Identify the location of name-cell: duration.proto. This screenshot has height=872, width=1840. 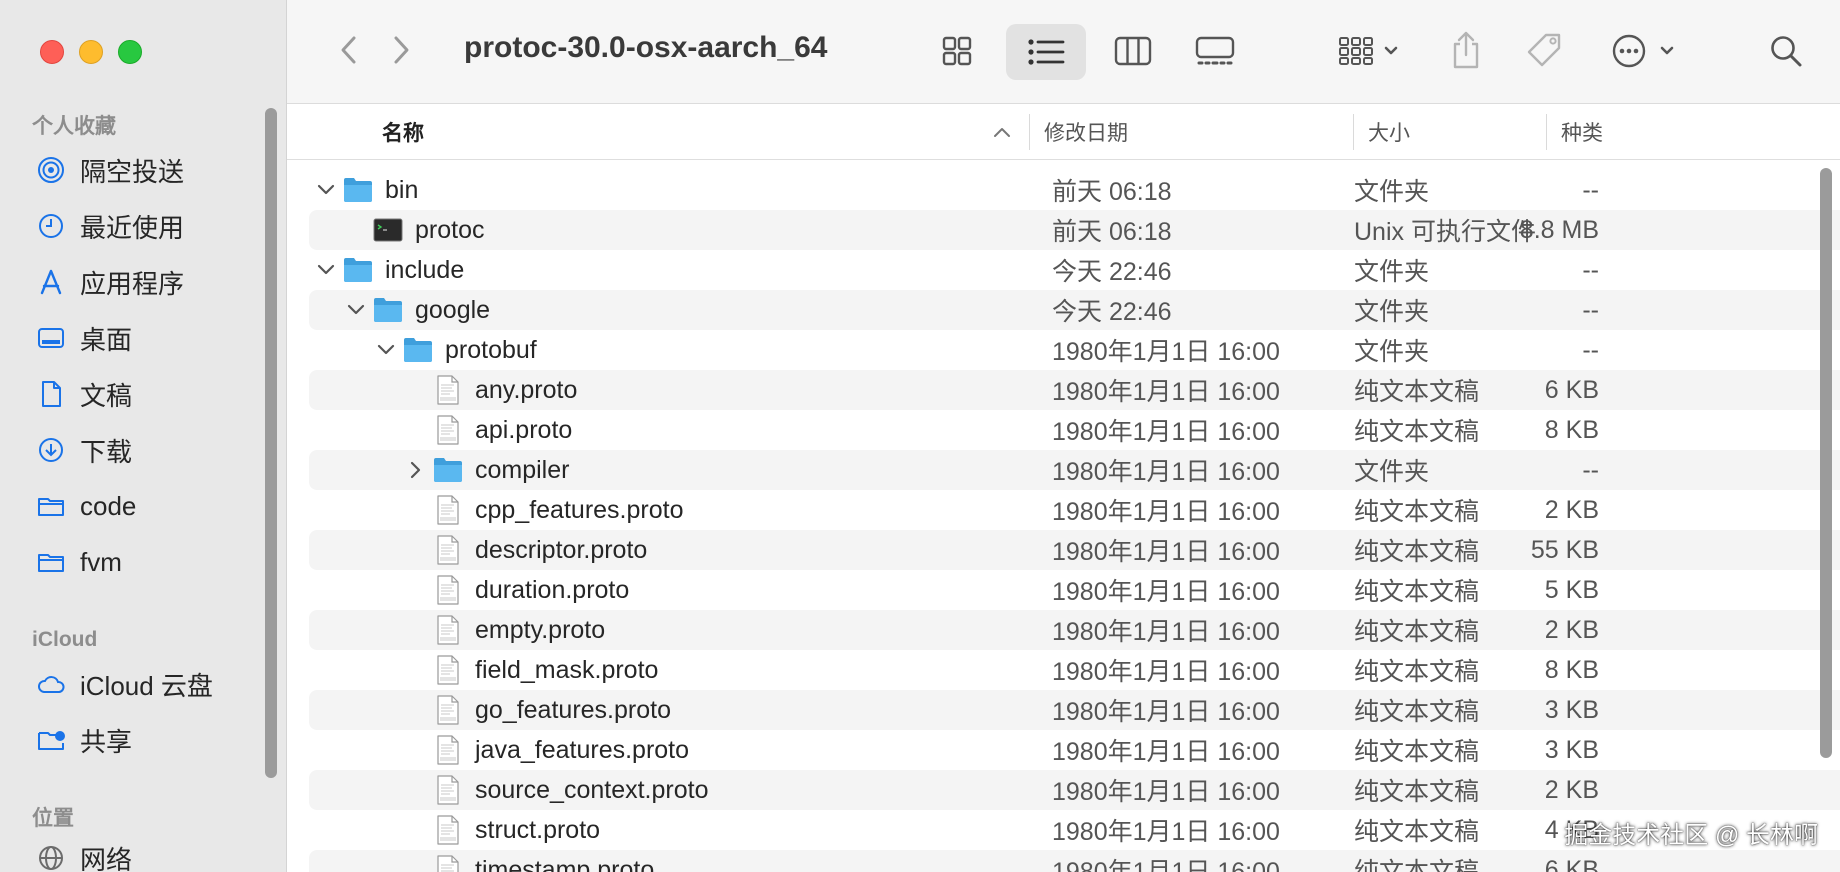
(516, 590).